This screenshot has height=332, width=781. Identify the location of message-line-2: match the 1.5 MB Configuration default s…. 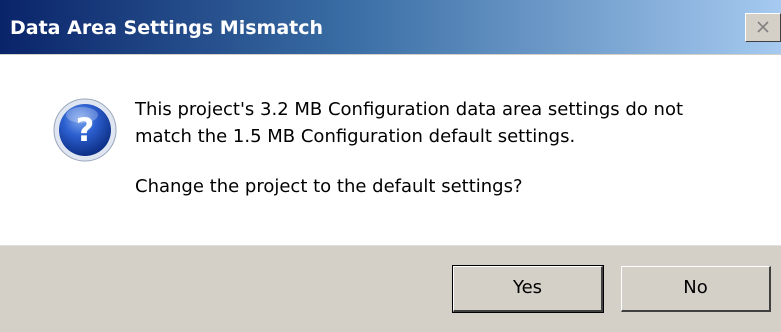
(355, 136).